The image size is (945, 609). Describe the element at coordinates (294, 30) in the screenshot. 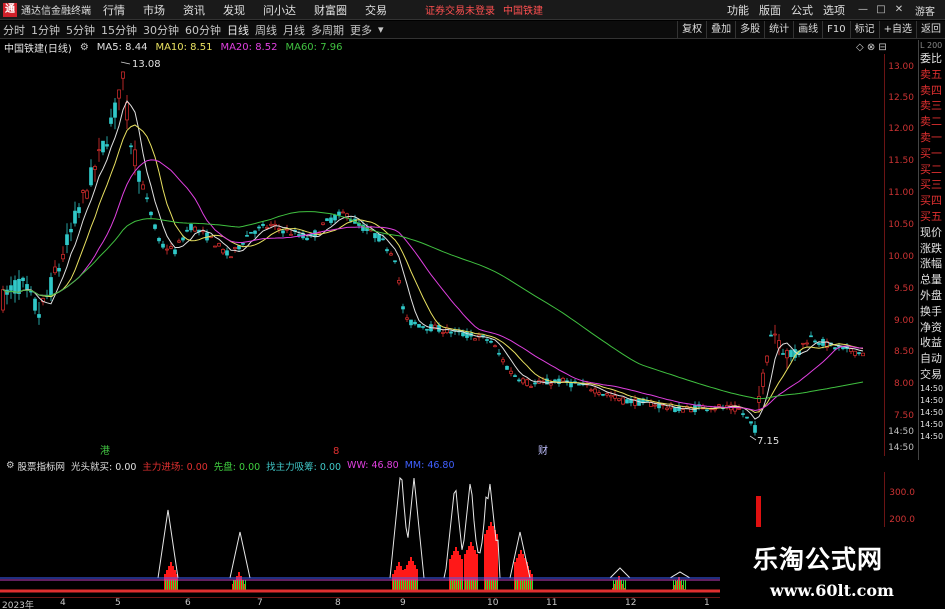

I see `tab-monthly: 月线` at that location.